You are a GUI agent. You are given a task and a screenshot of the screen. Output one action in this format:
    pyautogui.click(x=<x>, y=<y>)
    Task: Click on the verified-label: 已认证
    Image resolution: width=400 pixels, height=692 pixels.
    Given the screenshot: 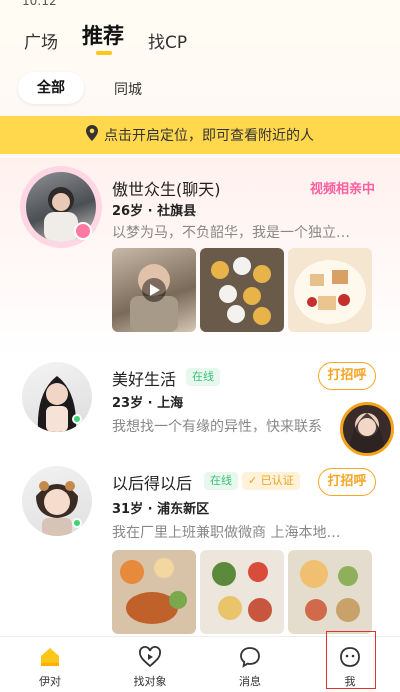 What is the action you would take?
    pyautogui.click(x=277, y=480)
    